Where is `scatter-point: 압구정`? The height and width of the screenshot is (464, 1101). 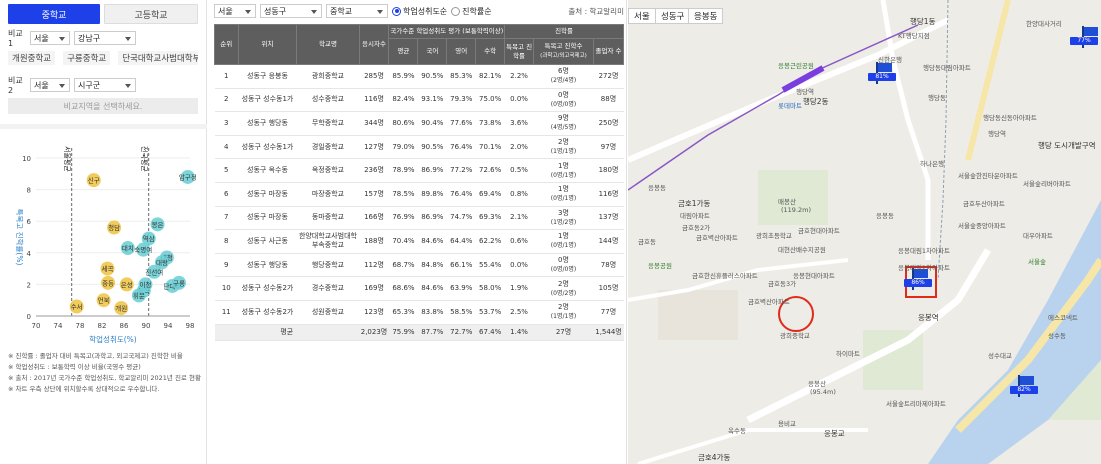
scatter-point: 압구정 is located at coordinates (188, 176).